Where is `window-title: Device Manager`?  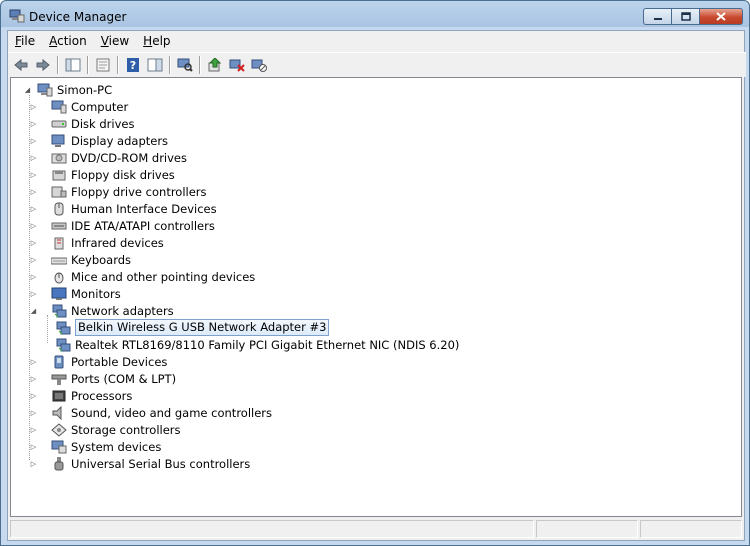
window-title: Device Manager is located at coordinates (78, 17).